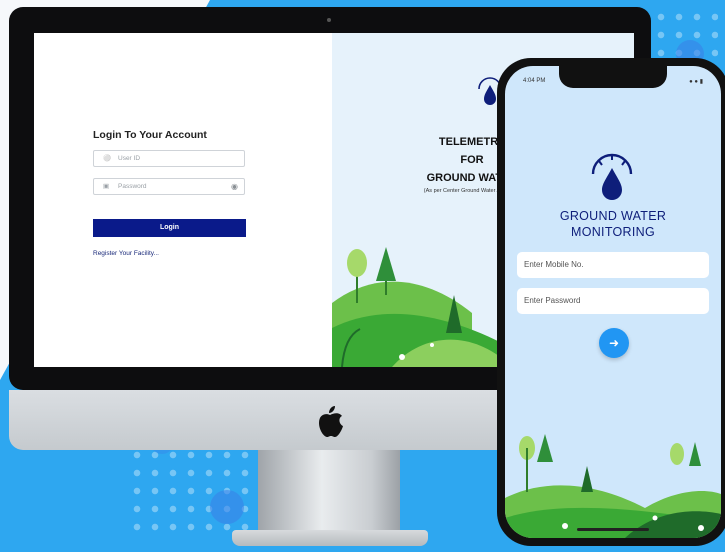  I want to click on home-indicator, so click(613, 529).